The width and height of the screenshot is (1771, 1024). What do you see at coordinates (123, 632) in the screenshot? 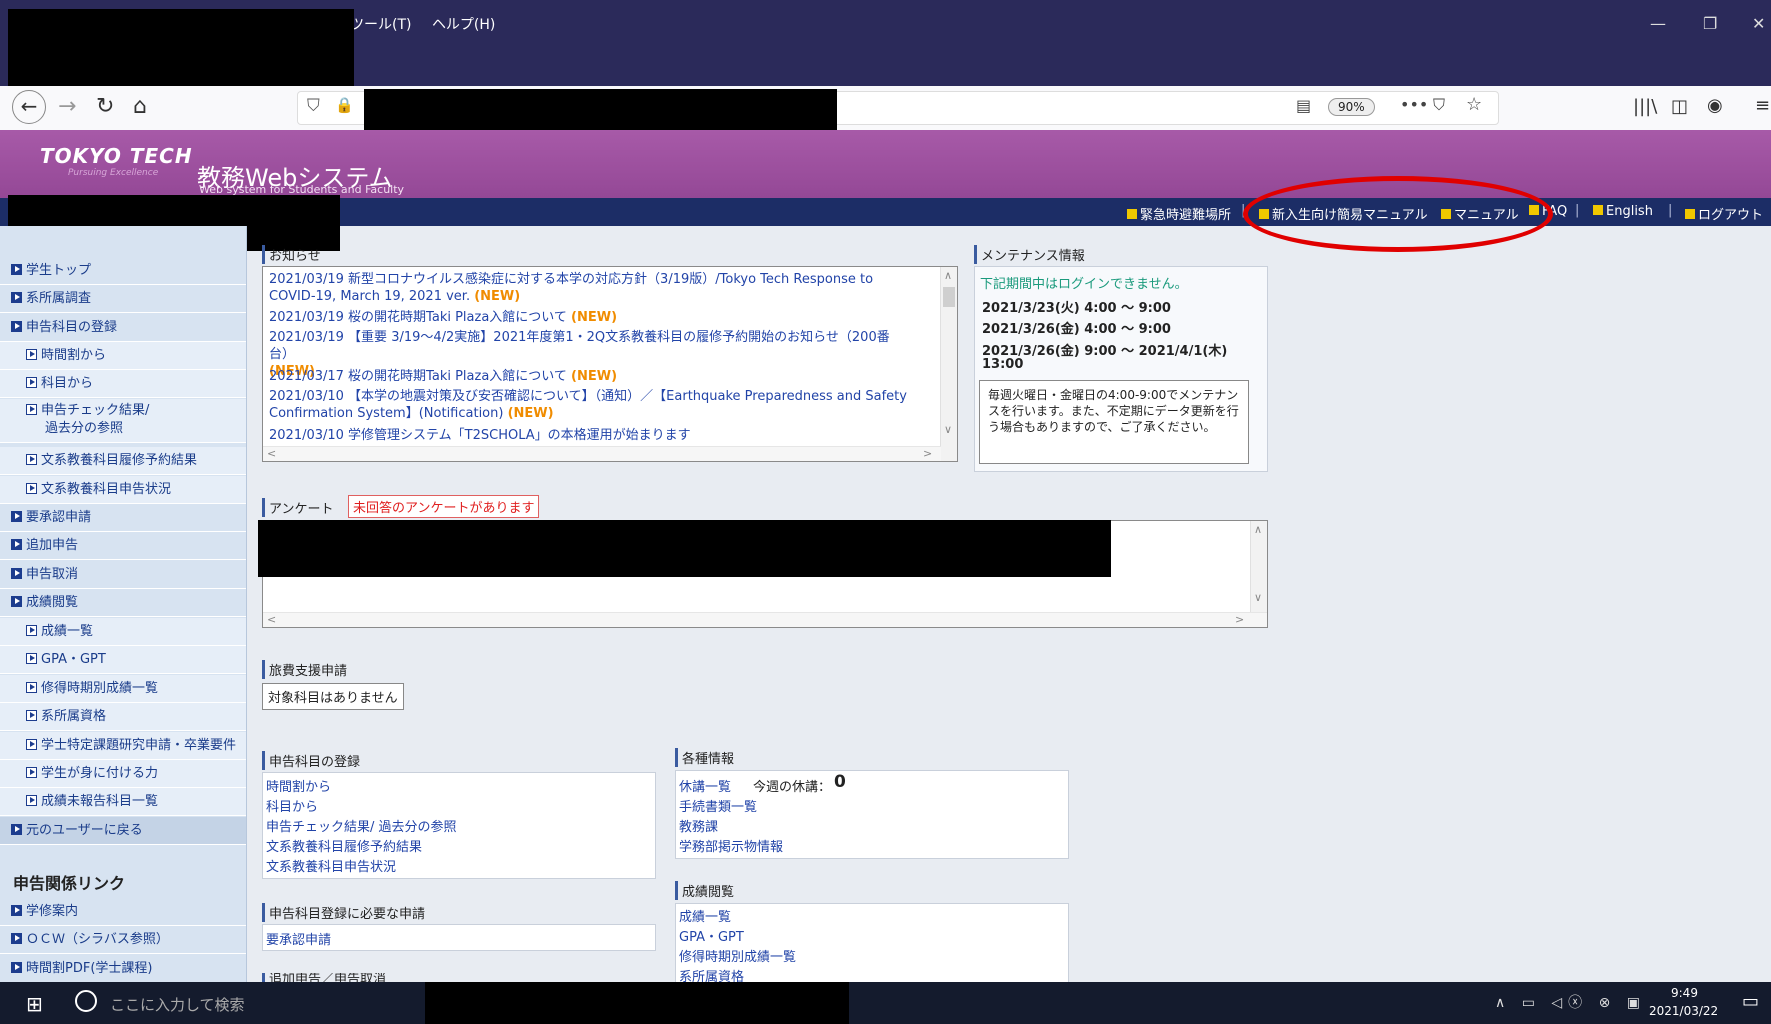
I see `sidebar-item-grade-list: 成績一覧` at bounding box center [123, 632].